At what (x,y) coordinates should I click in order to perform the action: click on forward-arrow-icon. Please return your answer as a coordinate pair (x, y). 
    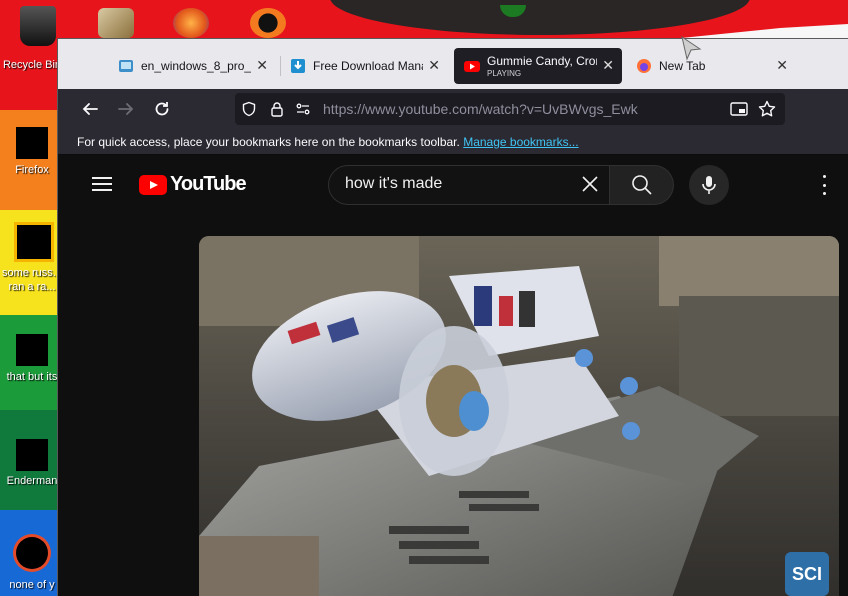
    Looking at the image, I should click on (126, 109).